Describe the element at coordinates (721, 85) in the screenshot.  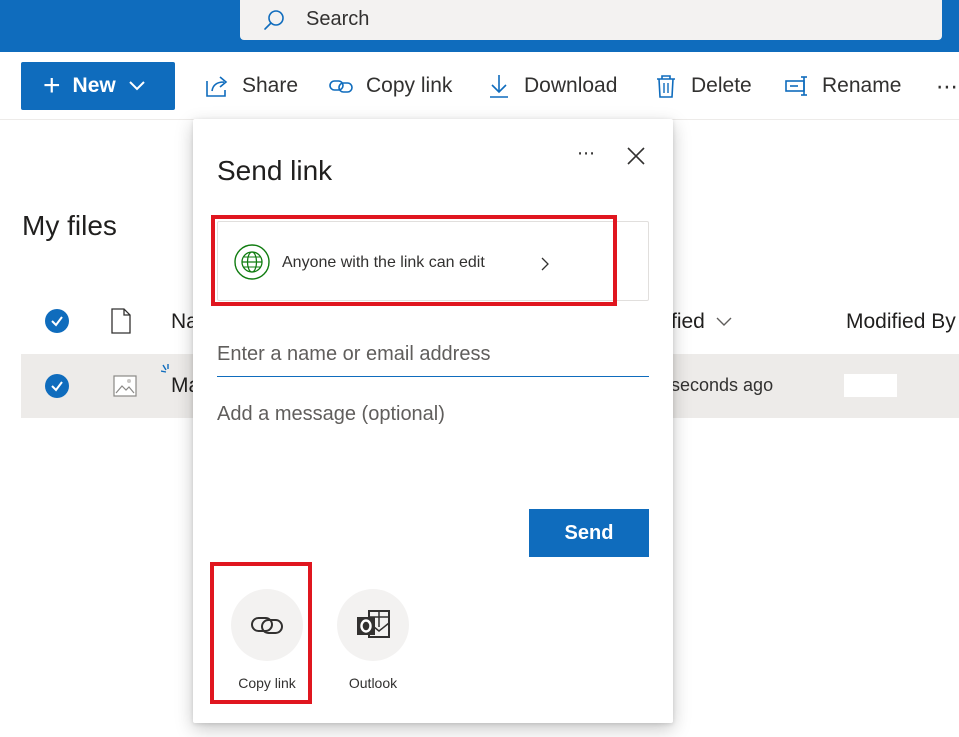
I see `delete-label: Delete` at that location.